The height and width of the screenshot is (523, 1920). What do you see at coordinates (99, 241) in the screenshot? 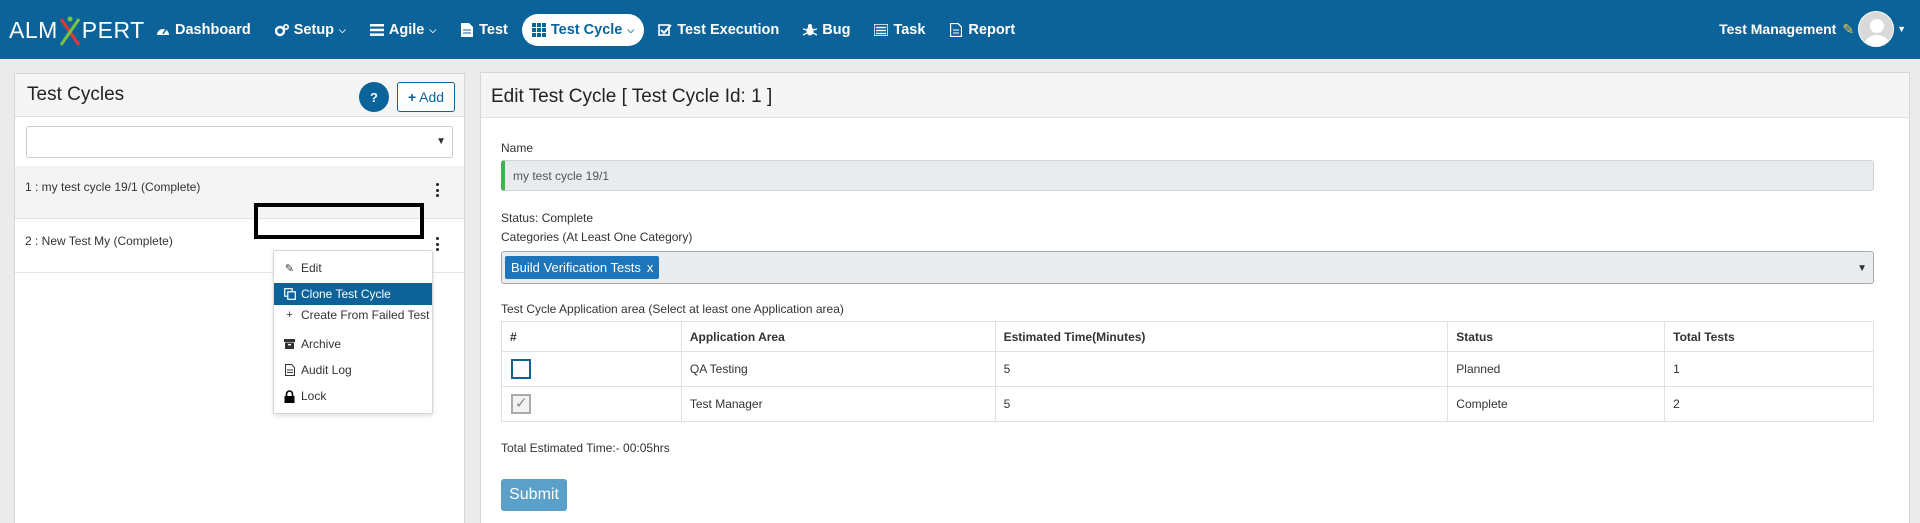
I see `cycle-label: 2 : New Test My (Complete)` at bounding box center [99, 241].